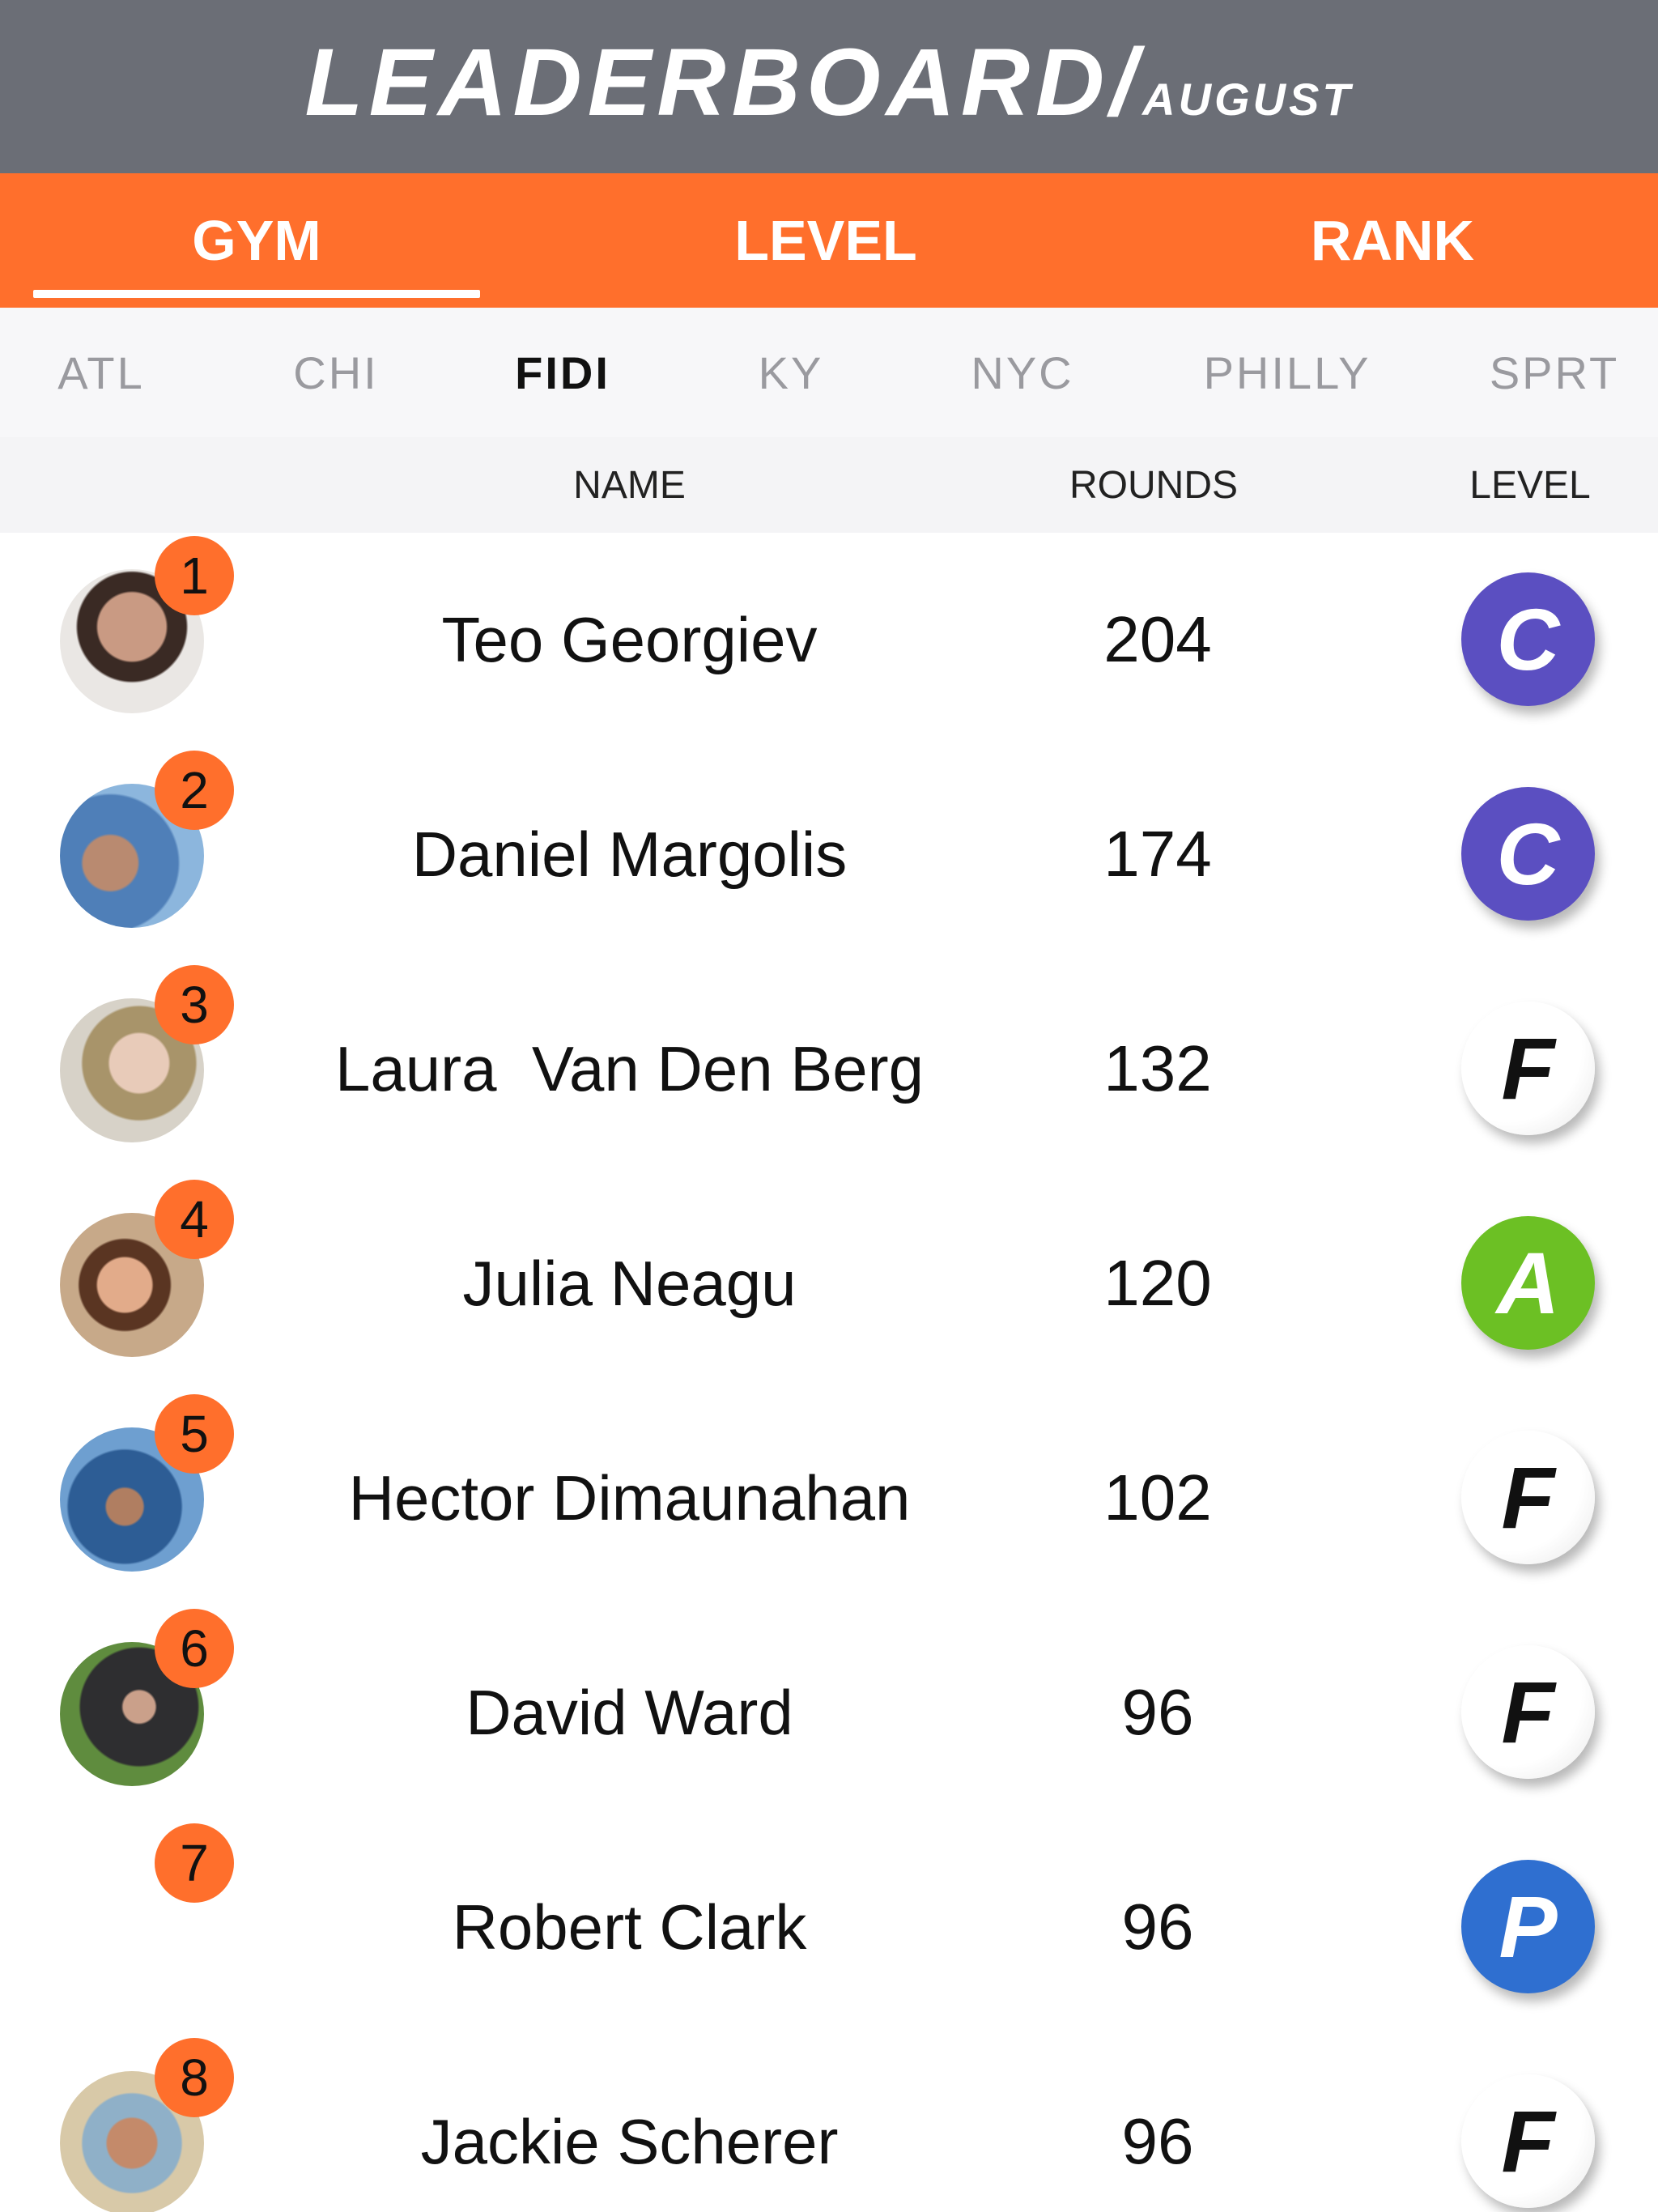  I want to click on member-name: David Ward, so click(629, 1712).